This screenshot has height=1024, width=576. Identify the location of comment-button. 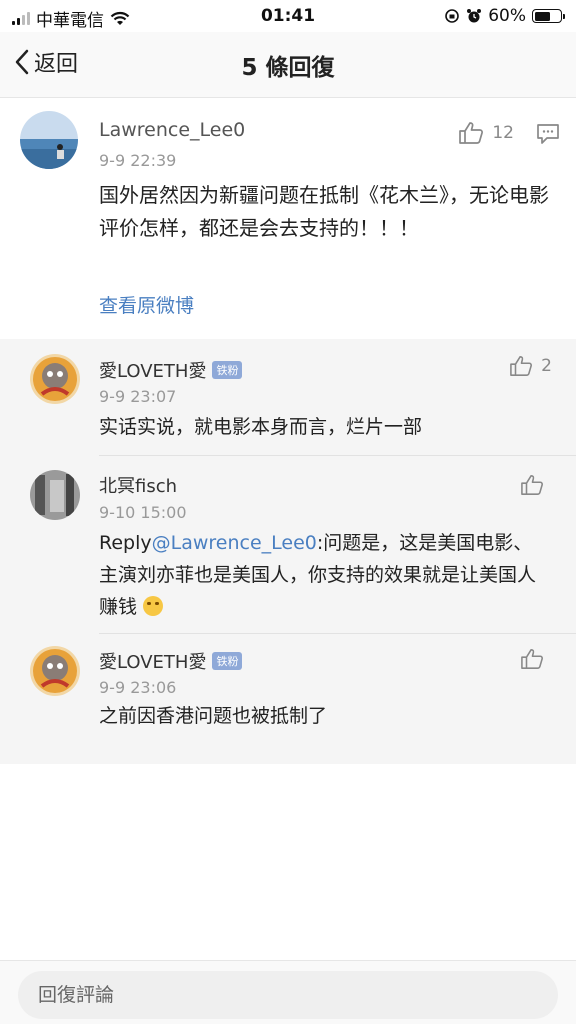
(548, 136).